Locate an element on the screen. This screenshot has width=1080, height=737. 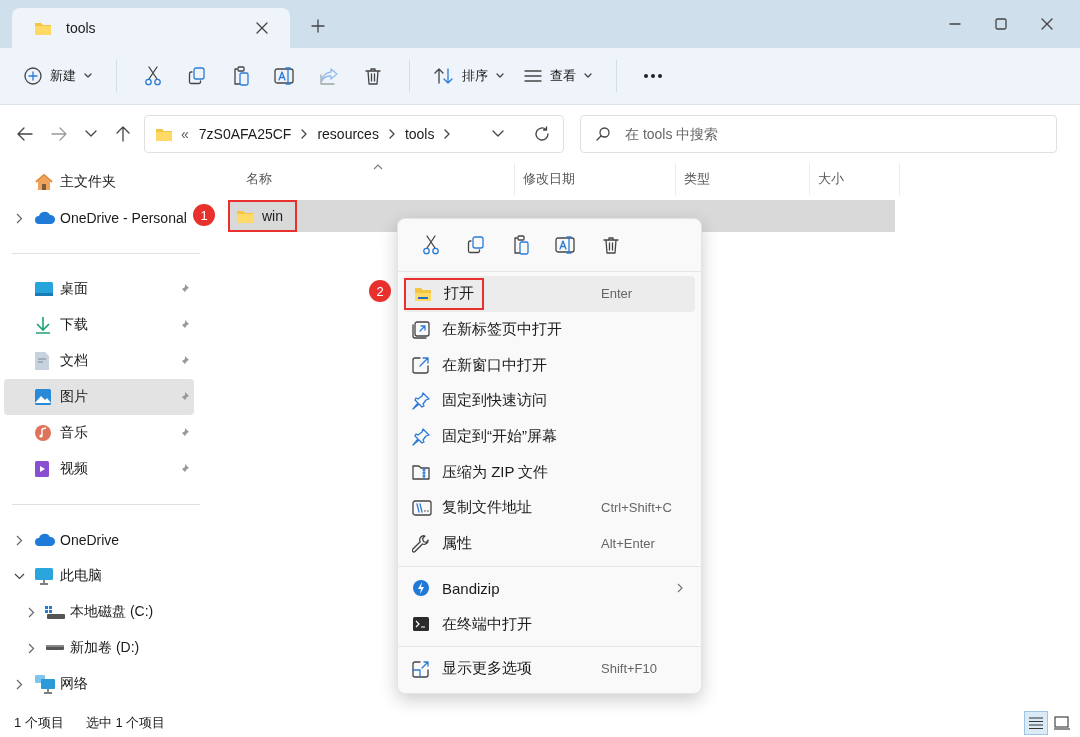
shortcut-text: Enter is located at coordinates (617, 294).